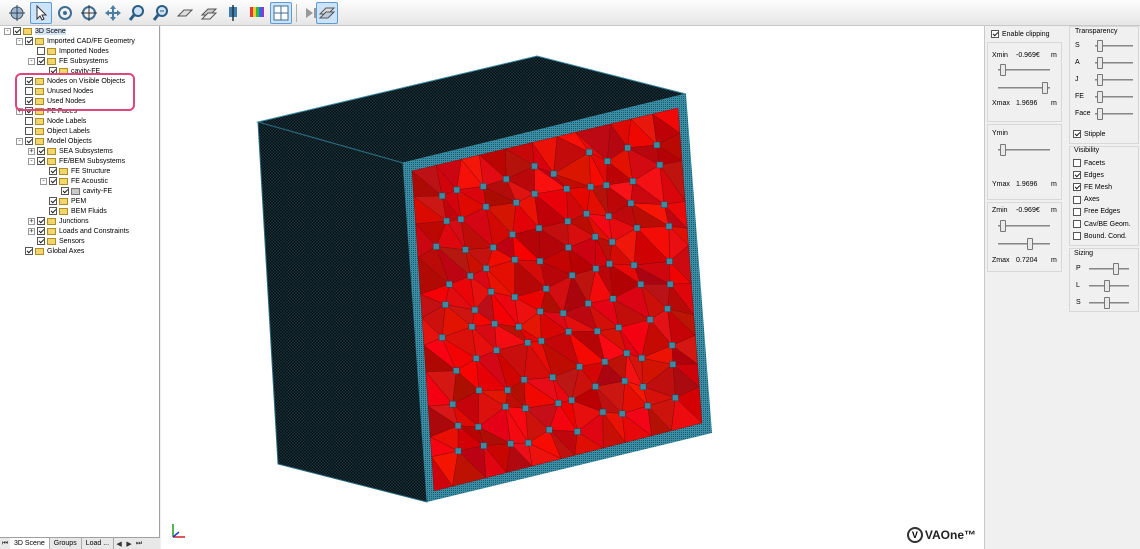 The image size is (1140, 549). I want to click on tree-item: + SEA Subsystems, so click(70, 151).